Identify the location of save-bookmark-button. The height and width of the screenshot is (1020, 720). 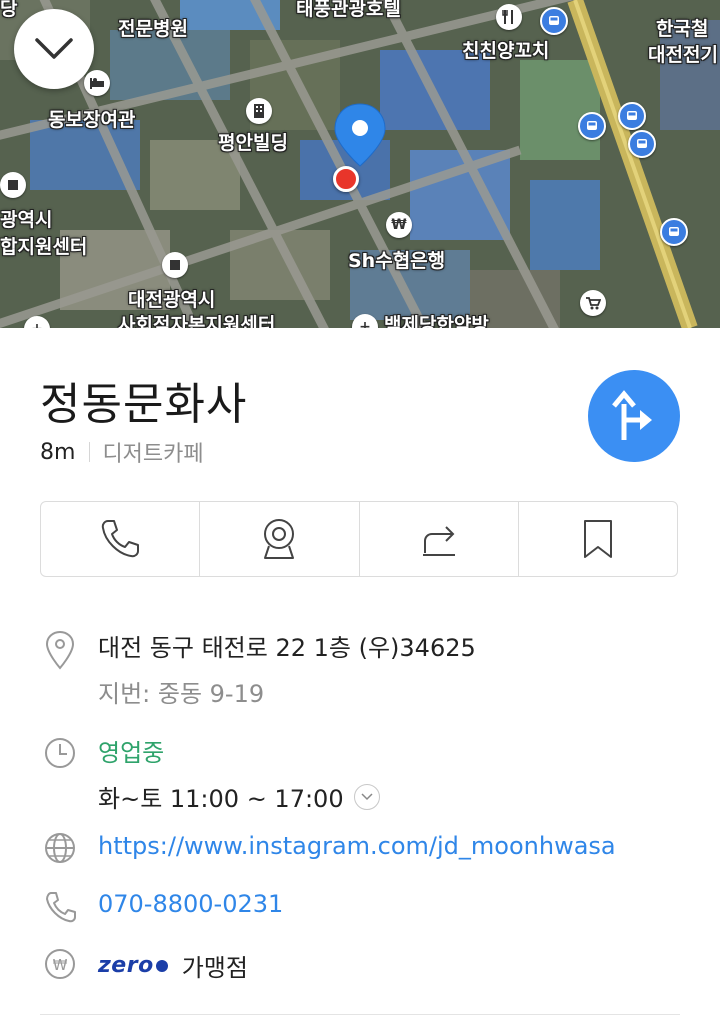
(598, 539).